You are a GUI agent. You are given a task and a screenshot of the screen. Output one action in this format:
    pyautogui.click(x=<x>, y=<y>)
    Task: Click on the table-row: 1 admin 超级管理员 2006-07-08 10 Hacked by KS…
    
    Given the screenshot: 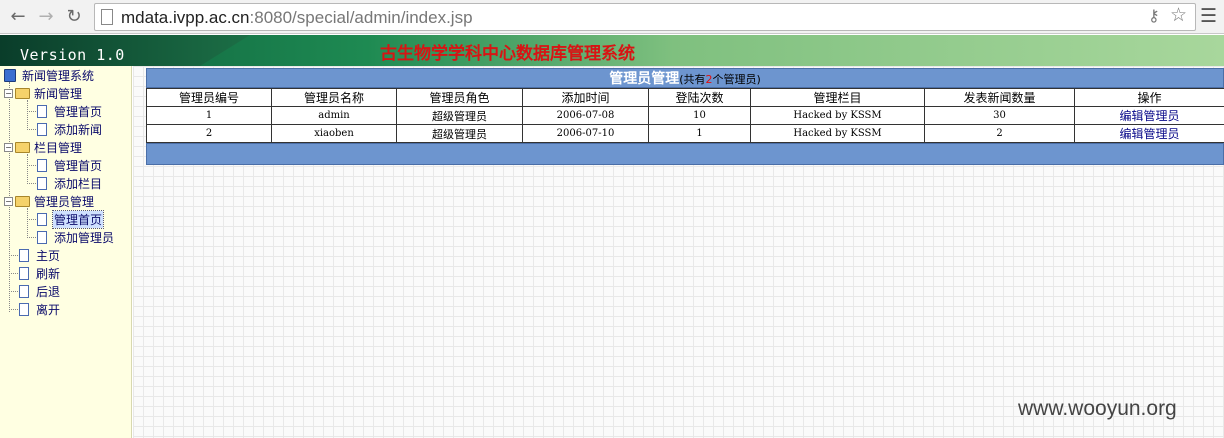 What is the action you would take?
    pyautogui.click(x=685, y=115)
    